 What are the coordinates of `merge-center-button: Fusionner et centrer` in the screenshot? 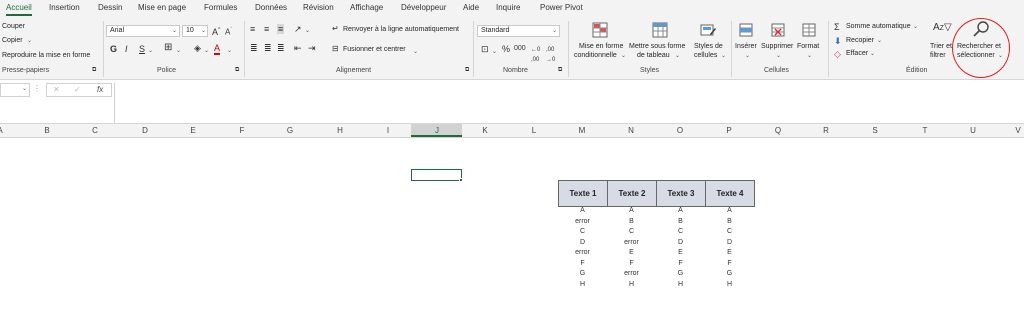 It's located at (374, 49).